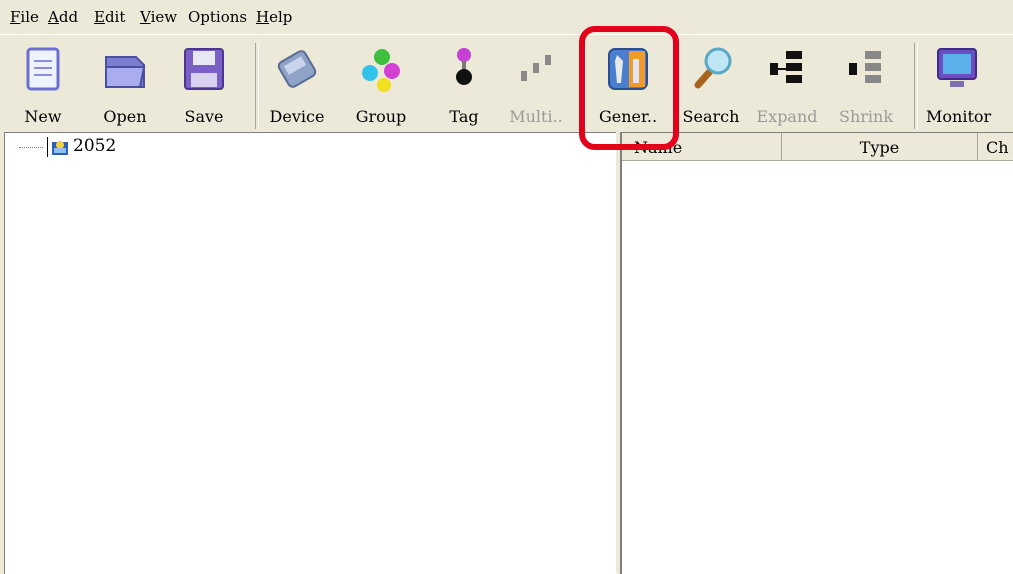 The height and width of the screenshot is (574, 1013). I want to click on search-button: Search, so click(711, 85).